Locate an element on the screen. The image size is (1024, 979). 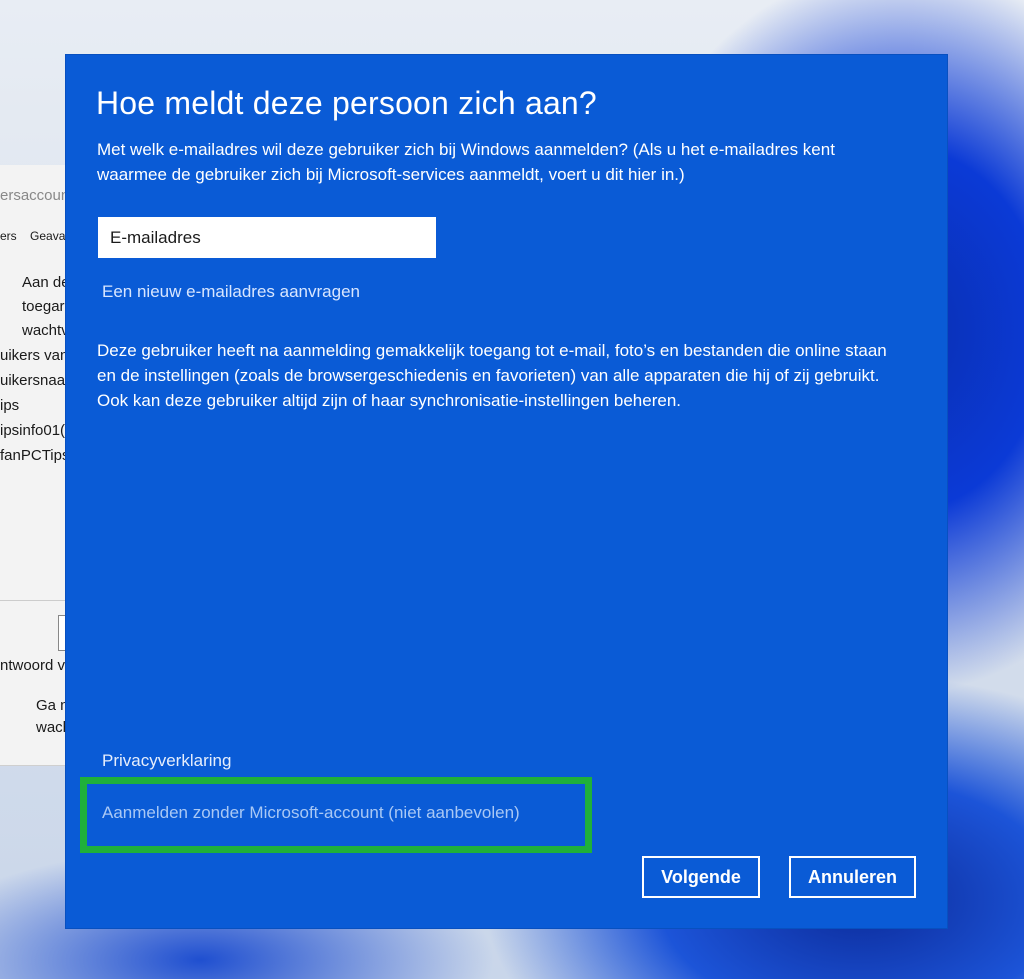
email-input is located at coordinates (267, 237).